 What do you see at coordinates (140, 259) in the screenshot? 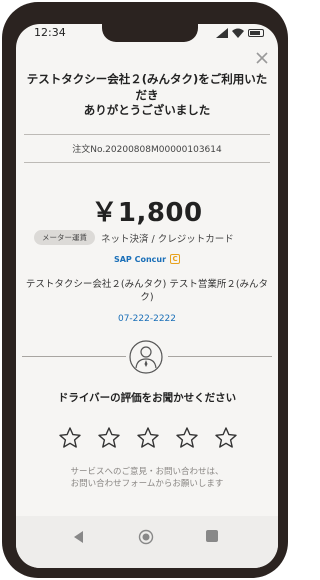
I see `sap-concur-label: SAP Concur` at bounding box center [140, 259].